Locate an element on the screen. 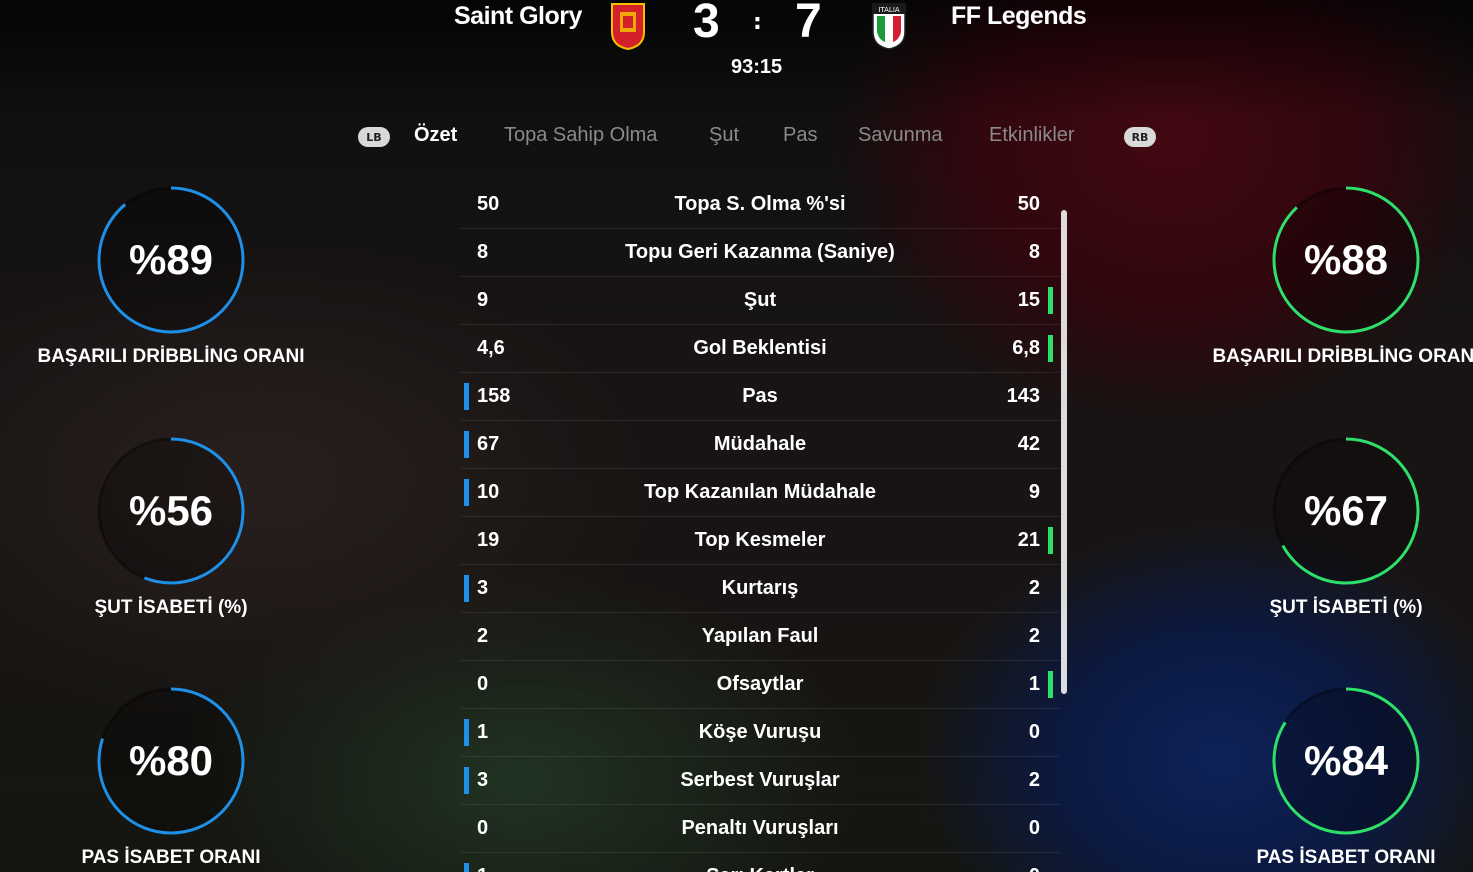 This screenshot has width=1473, height=872. home-stat-value: 8 is located at coordinates (483, 252).